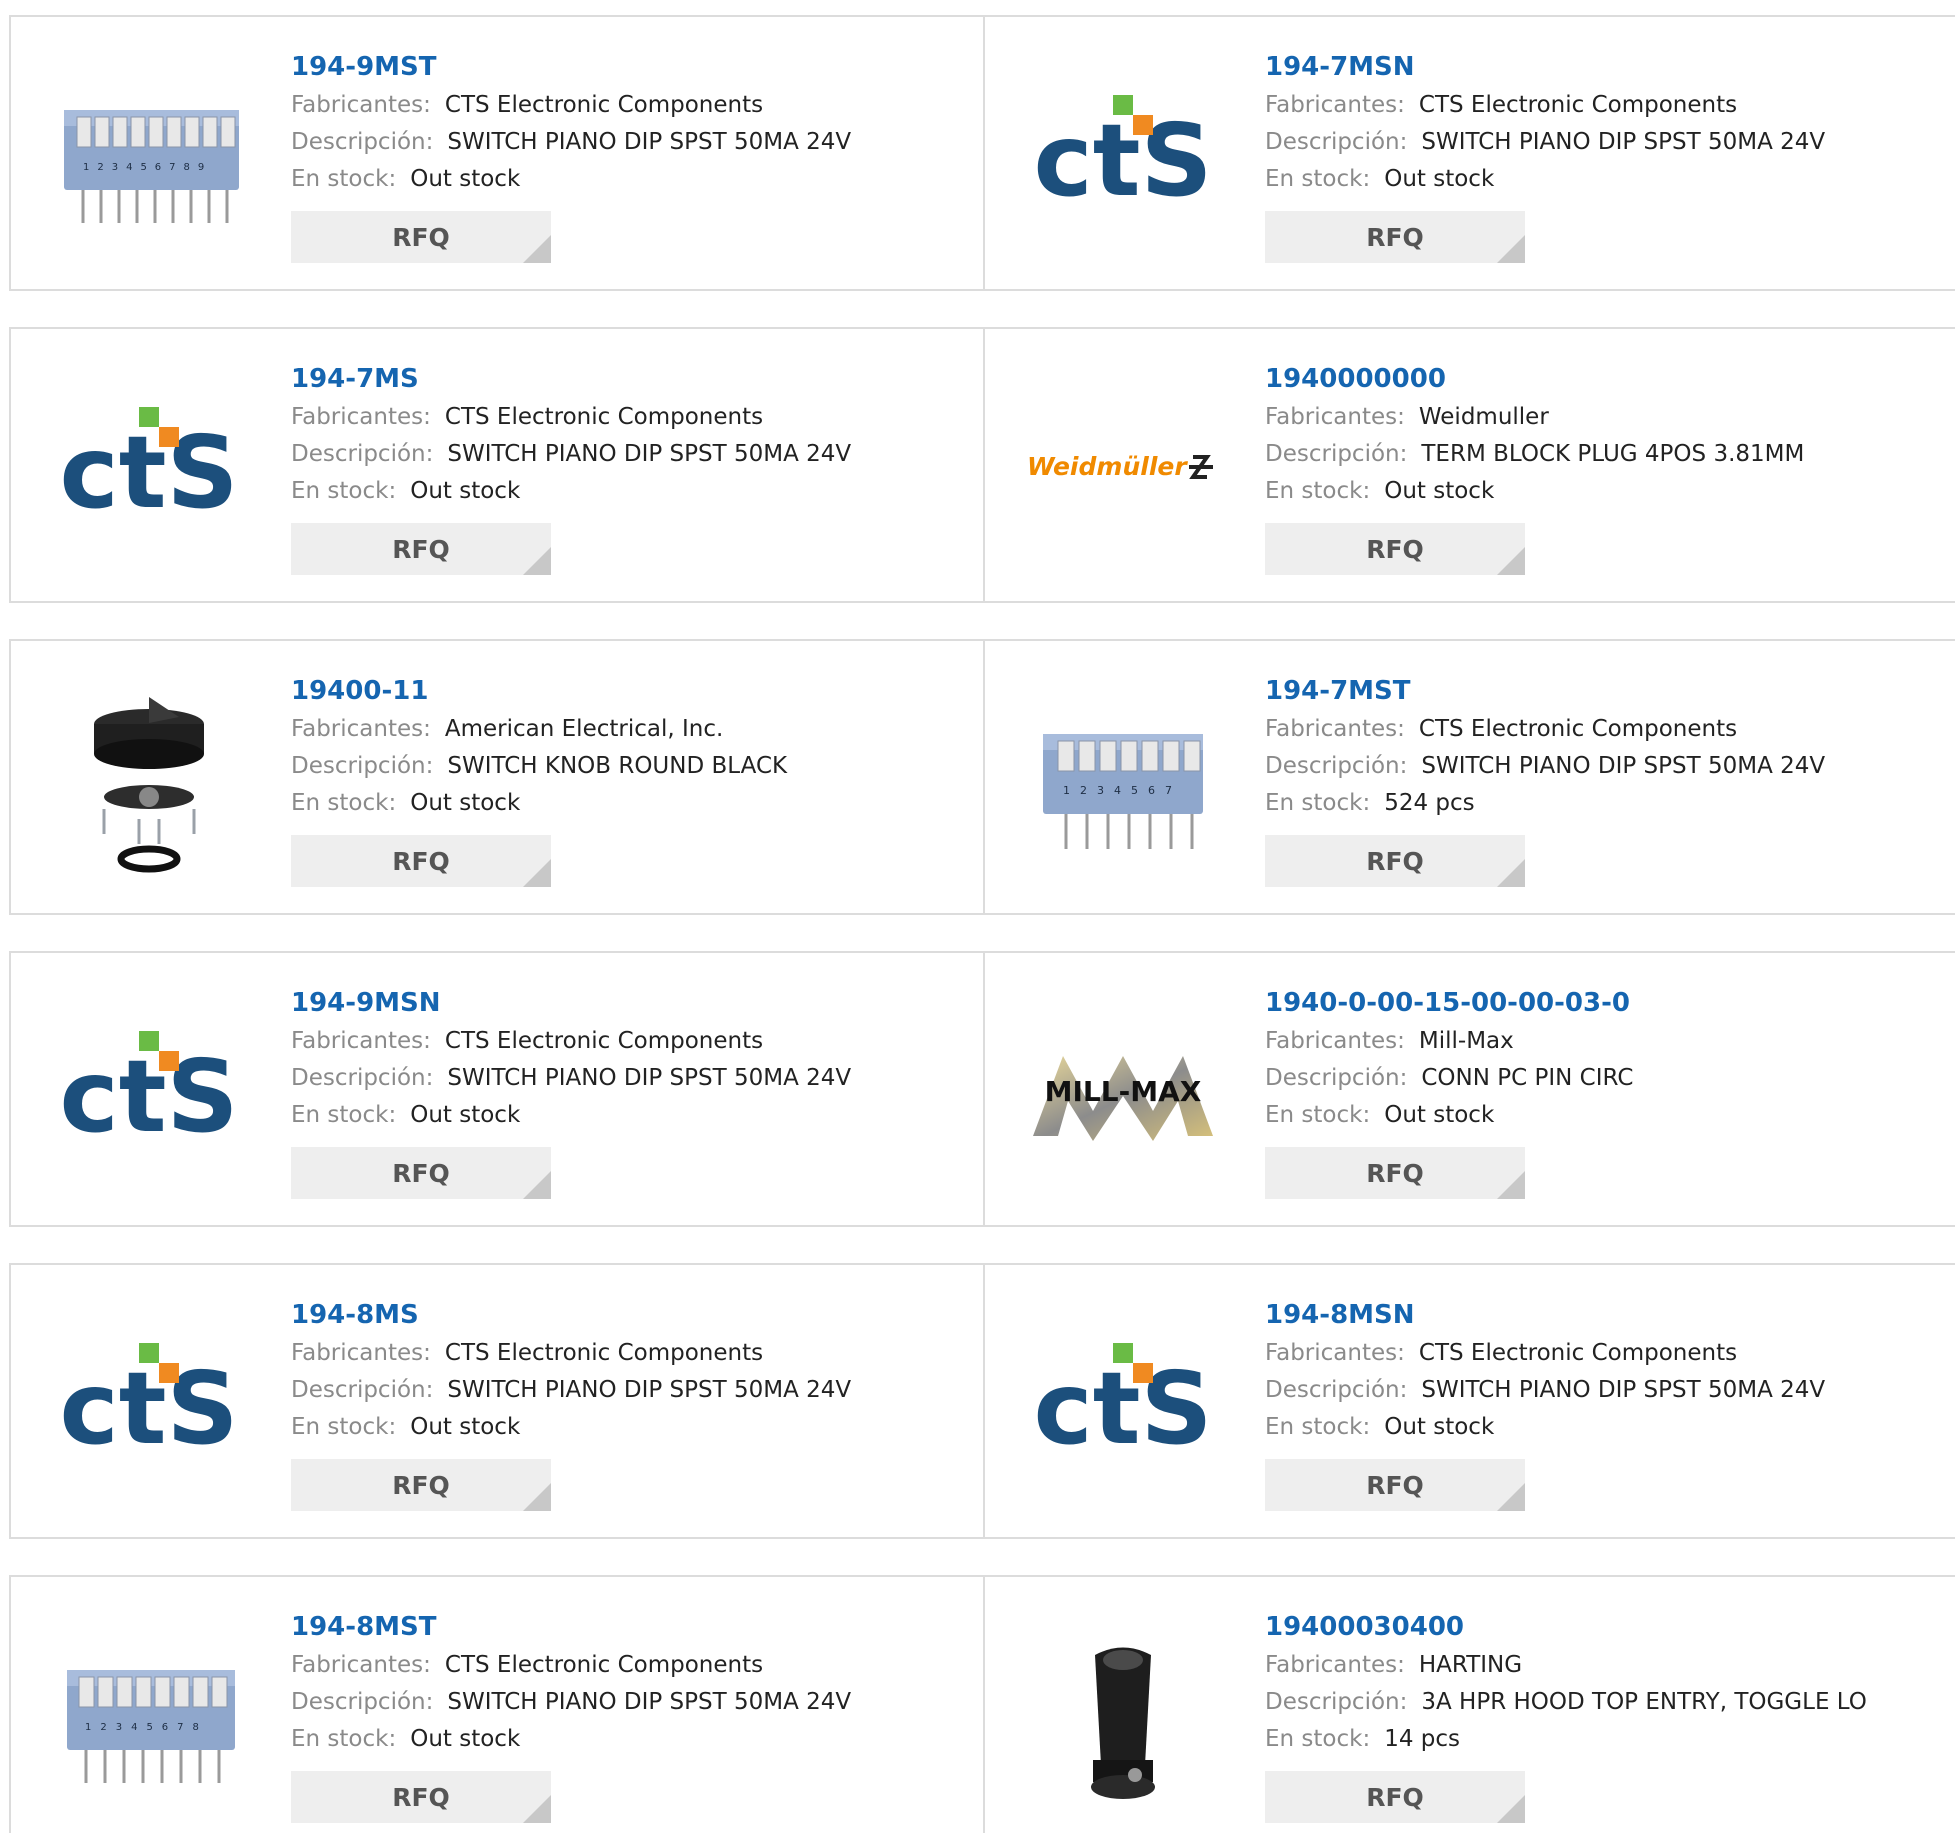 The height and width of the screenshot is (1833, 1955). What do you see at coordinates (632, 1315) in the screenshot?
I see `part-number-link: 194-8MS` at bounding box center [632, 1315].